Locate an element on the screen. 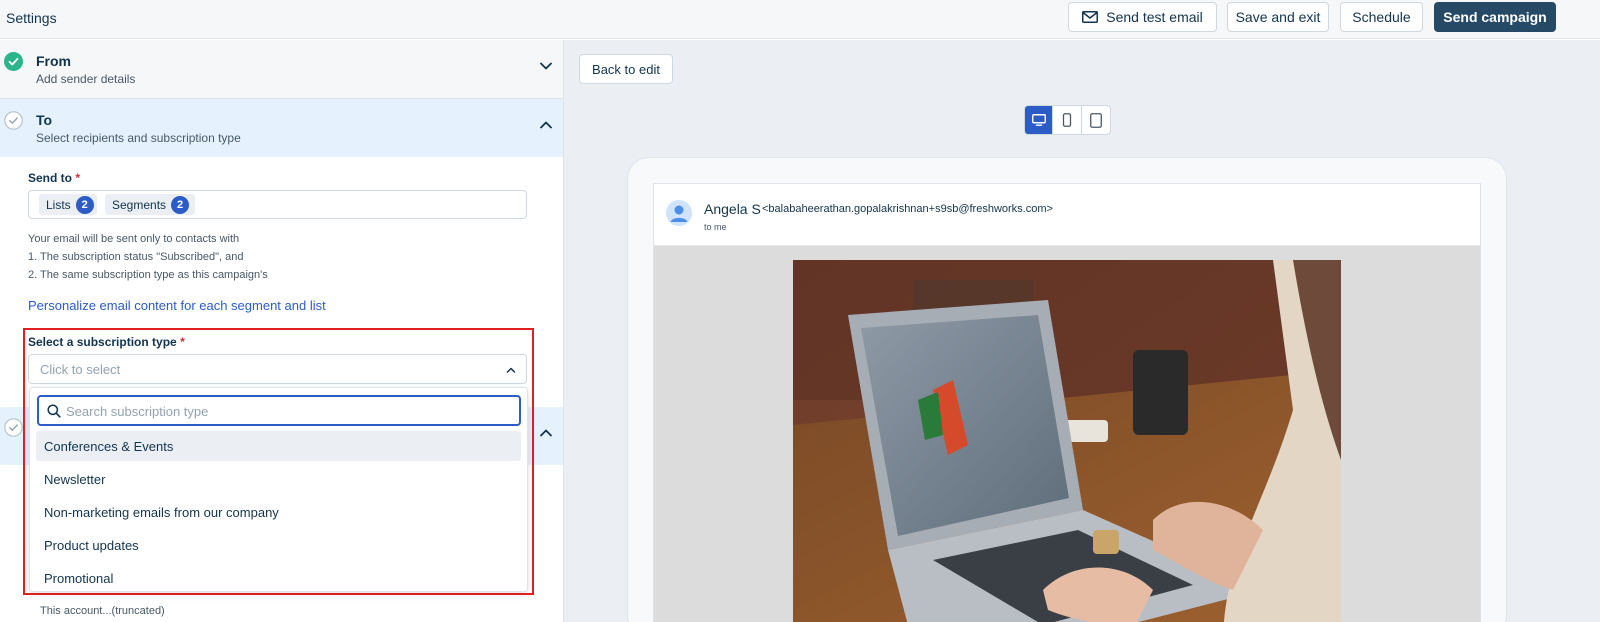 This screenshot has height=622, width=1600. option-promotional: Promotional is located at coordinates (278, 578).